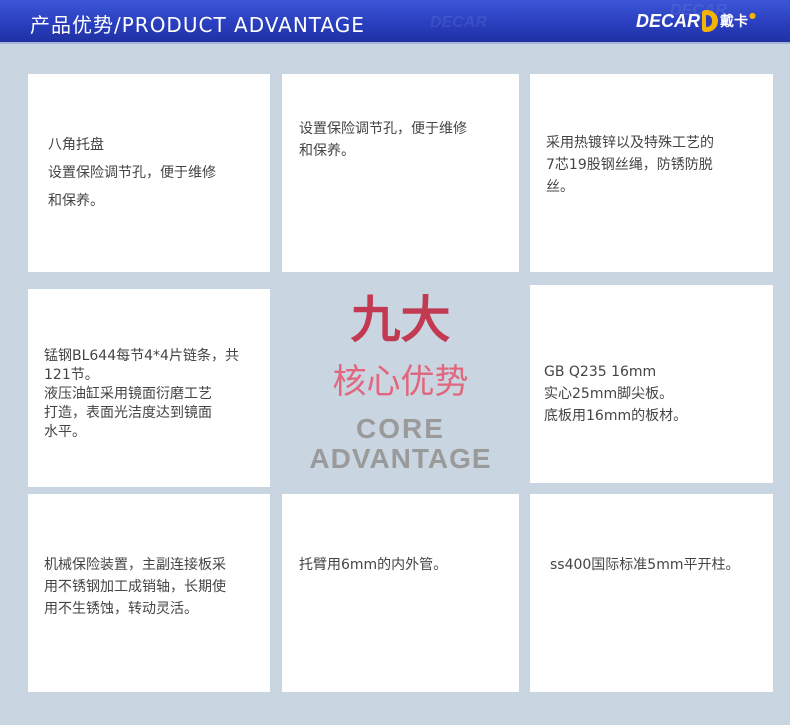  Describe the element at coordinates (734, 22) in the screenshot. I see `logo-chinese-text: 戴卡` at that location.